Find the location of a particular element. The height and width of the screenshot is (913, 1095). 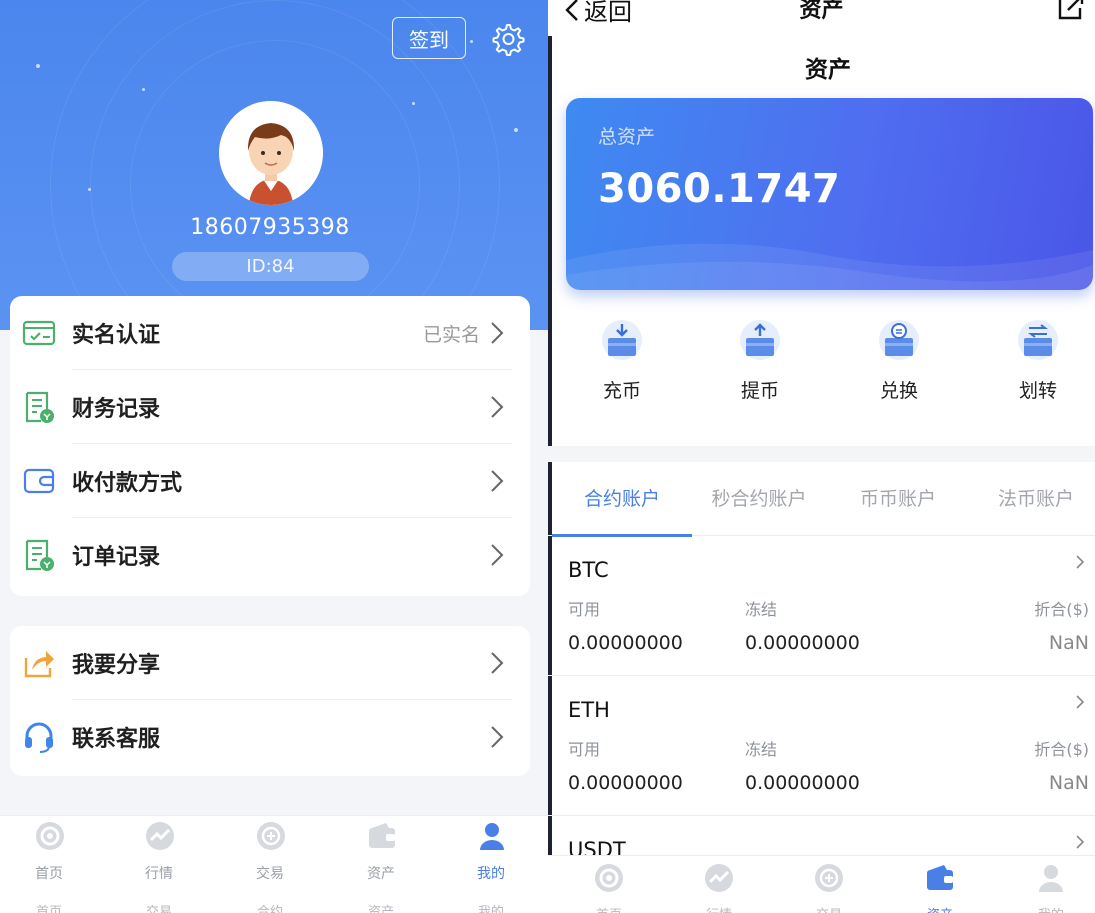

tab-trade: 交易 合约 is located at coordinates (270, 864).